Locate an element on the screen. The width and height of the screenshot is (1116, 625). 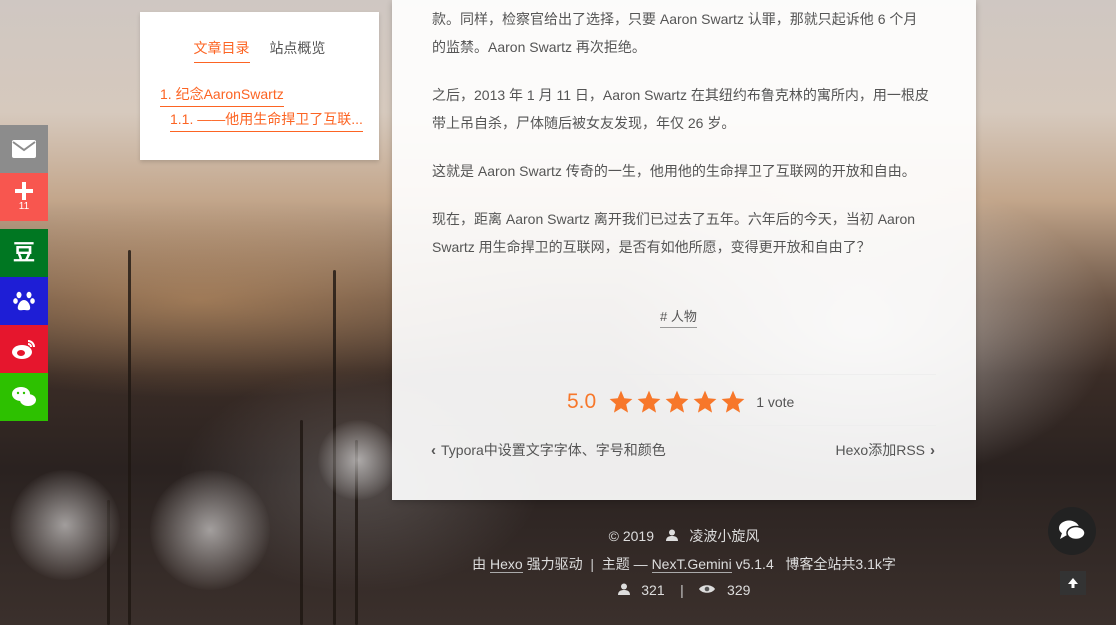
weibo-icon is located at coordinates (23, 349).